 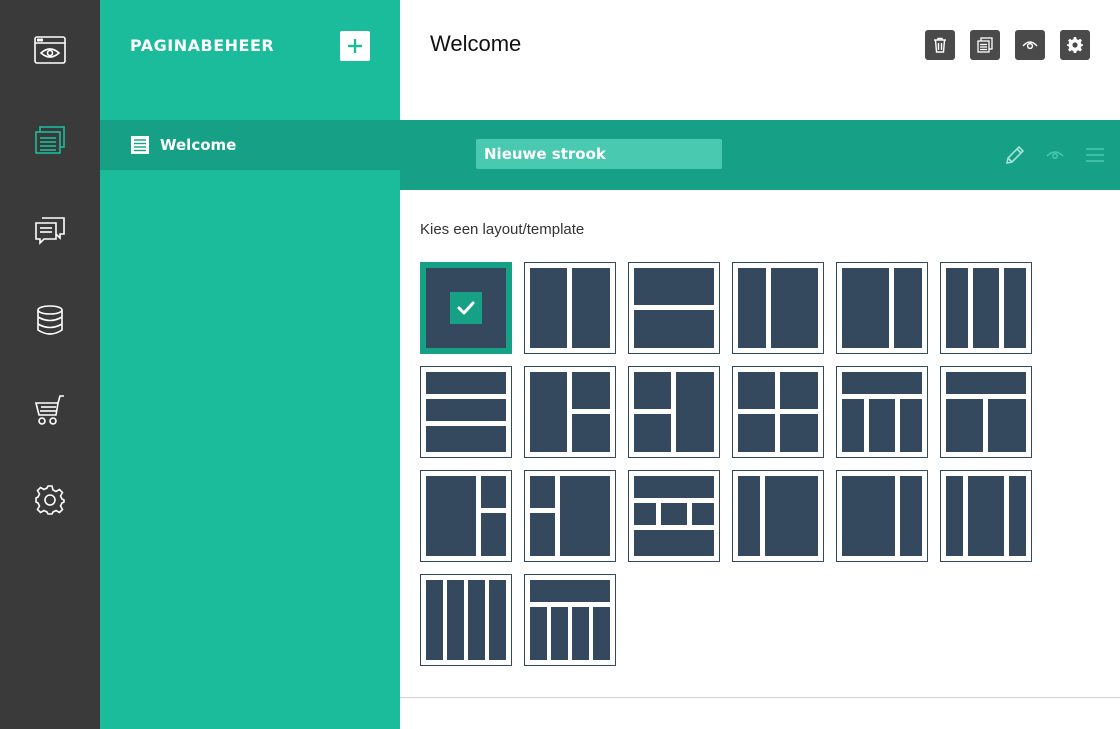 I want to click on panel-title: PAGINABEHEER, so click(x=202, y=45).